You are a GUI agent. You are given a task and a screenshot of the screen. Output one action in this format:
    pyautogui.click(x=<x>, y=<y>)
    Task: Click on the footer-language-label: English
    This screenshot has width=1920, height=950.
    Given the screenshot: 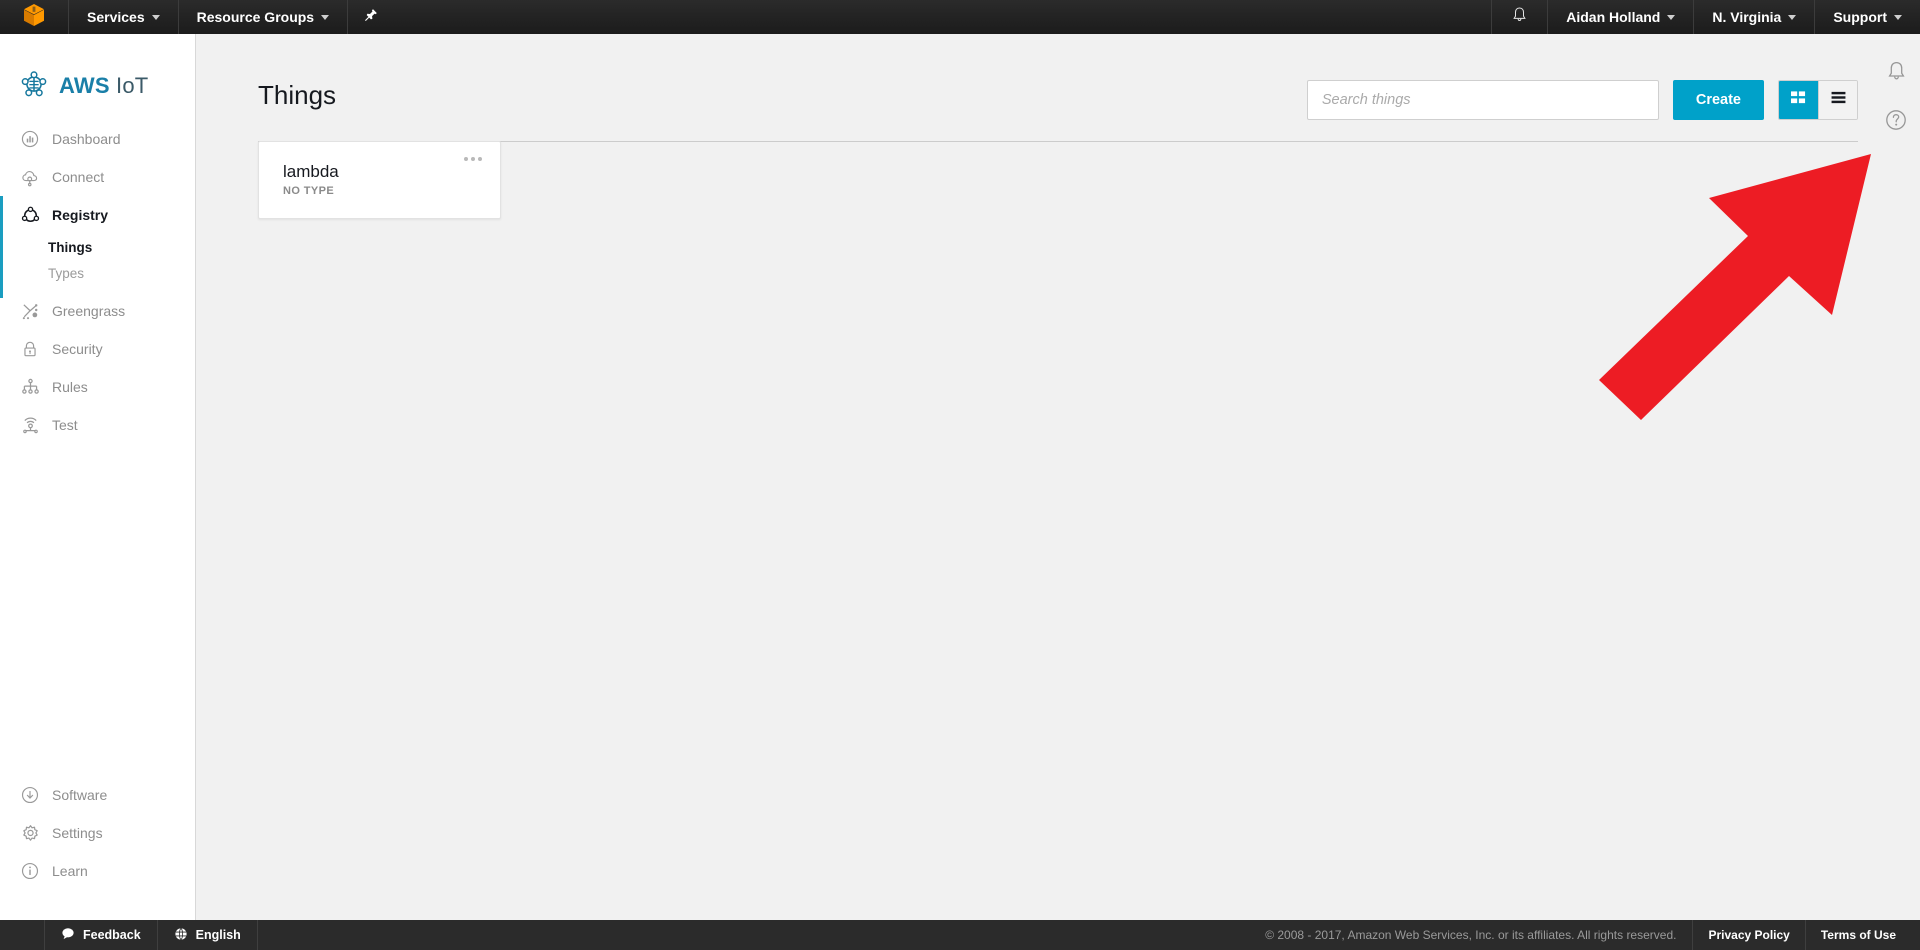 What is the action you would take?
    pyautogui.click(x=218, y=935)
    